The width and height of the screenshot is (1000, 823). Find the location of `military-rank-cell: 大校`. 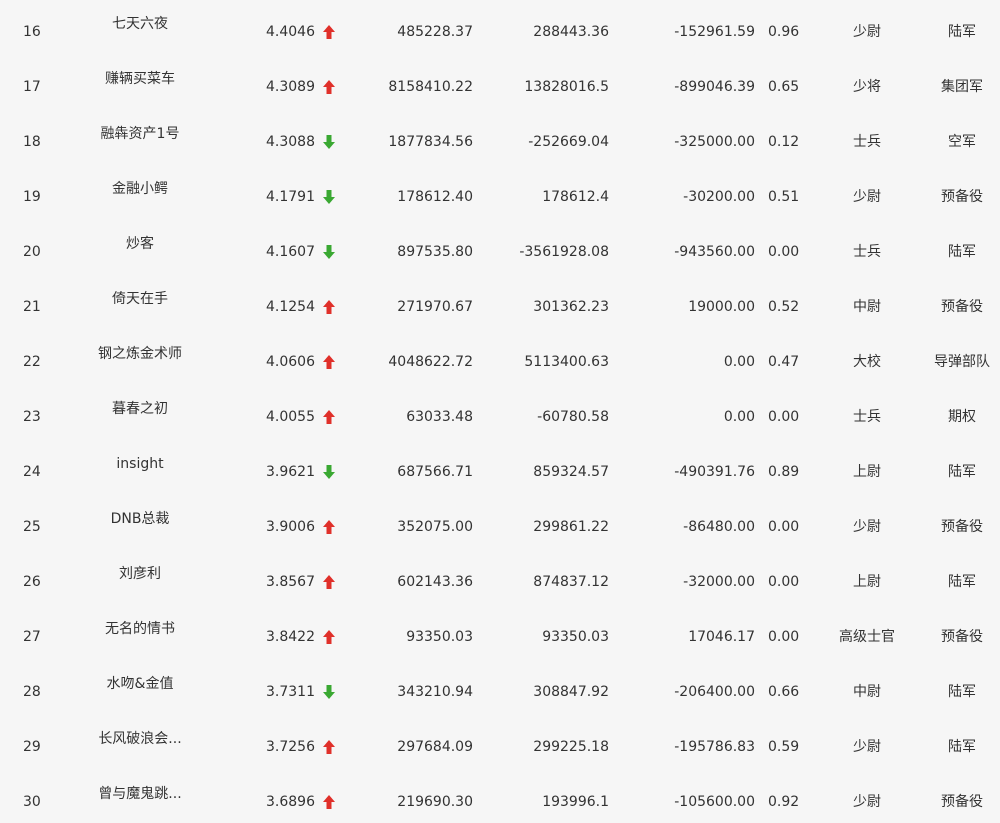

military-rank-cell: 大校 is located at coordinates (867, 362).